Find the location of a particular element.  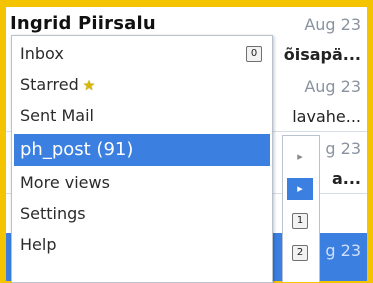

menu-item-label: More views is located at coordinates (65, 182).